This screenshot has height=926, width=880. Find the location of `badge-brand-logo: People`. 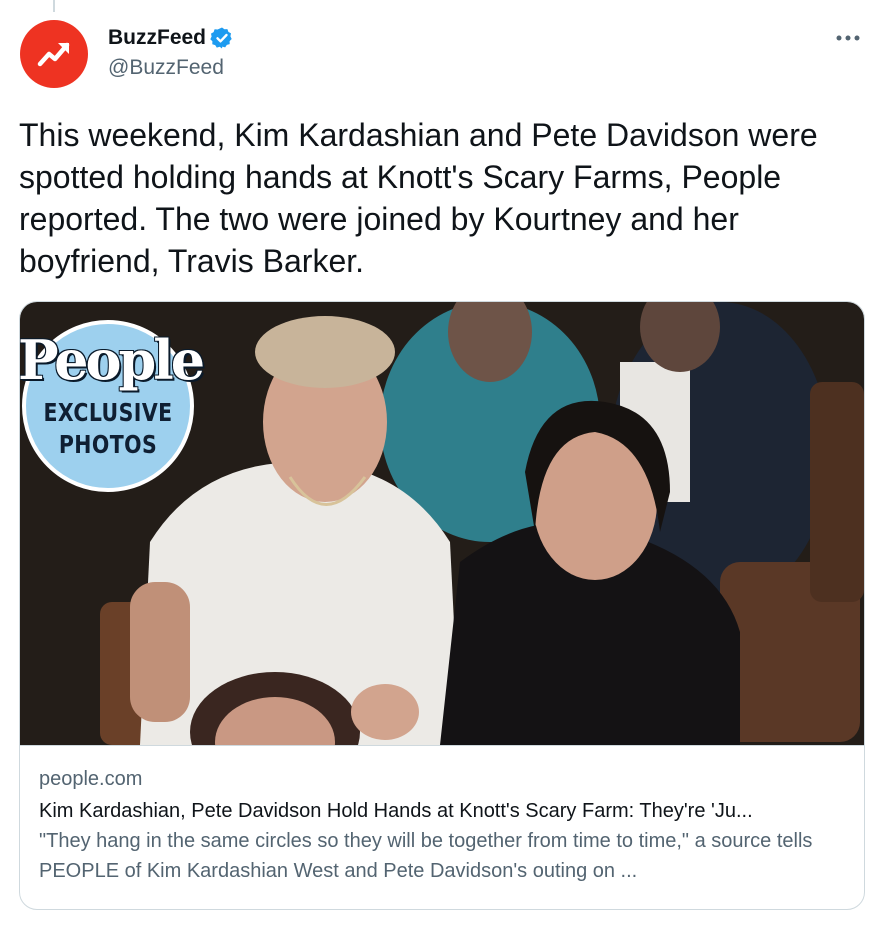

badge-brand-logo: People is located at coordinates (112, 360).